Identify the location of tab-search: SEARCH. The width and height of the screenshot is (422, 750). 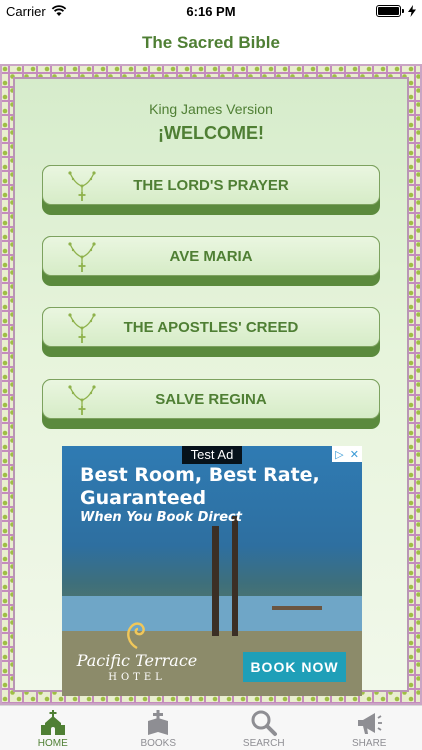
(264, 728).